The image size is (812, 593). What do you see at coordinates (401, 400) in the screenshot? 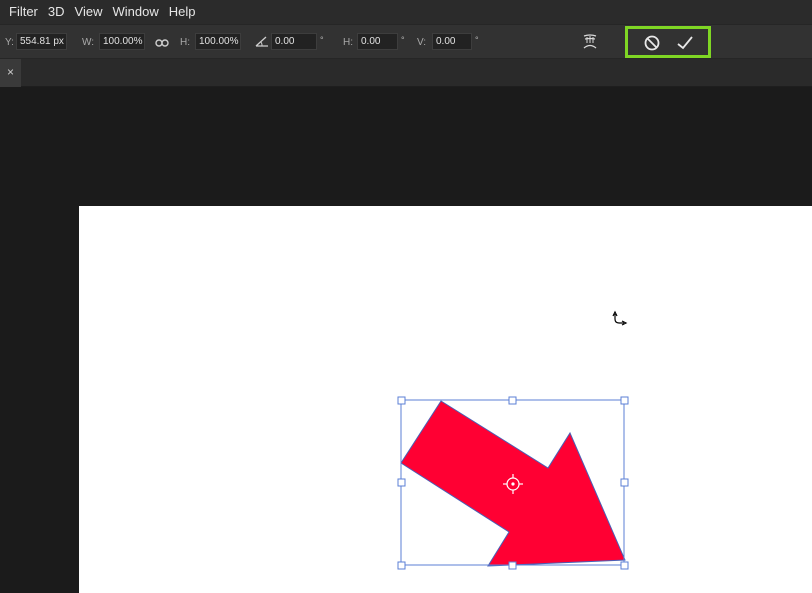
I see `handle-top-left` at bounding box center [401, 400].